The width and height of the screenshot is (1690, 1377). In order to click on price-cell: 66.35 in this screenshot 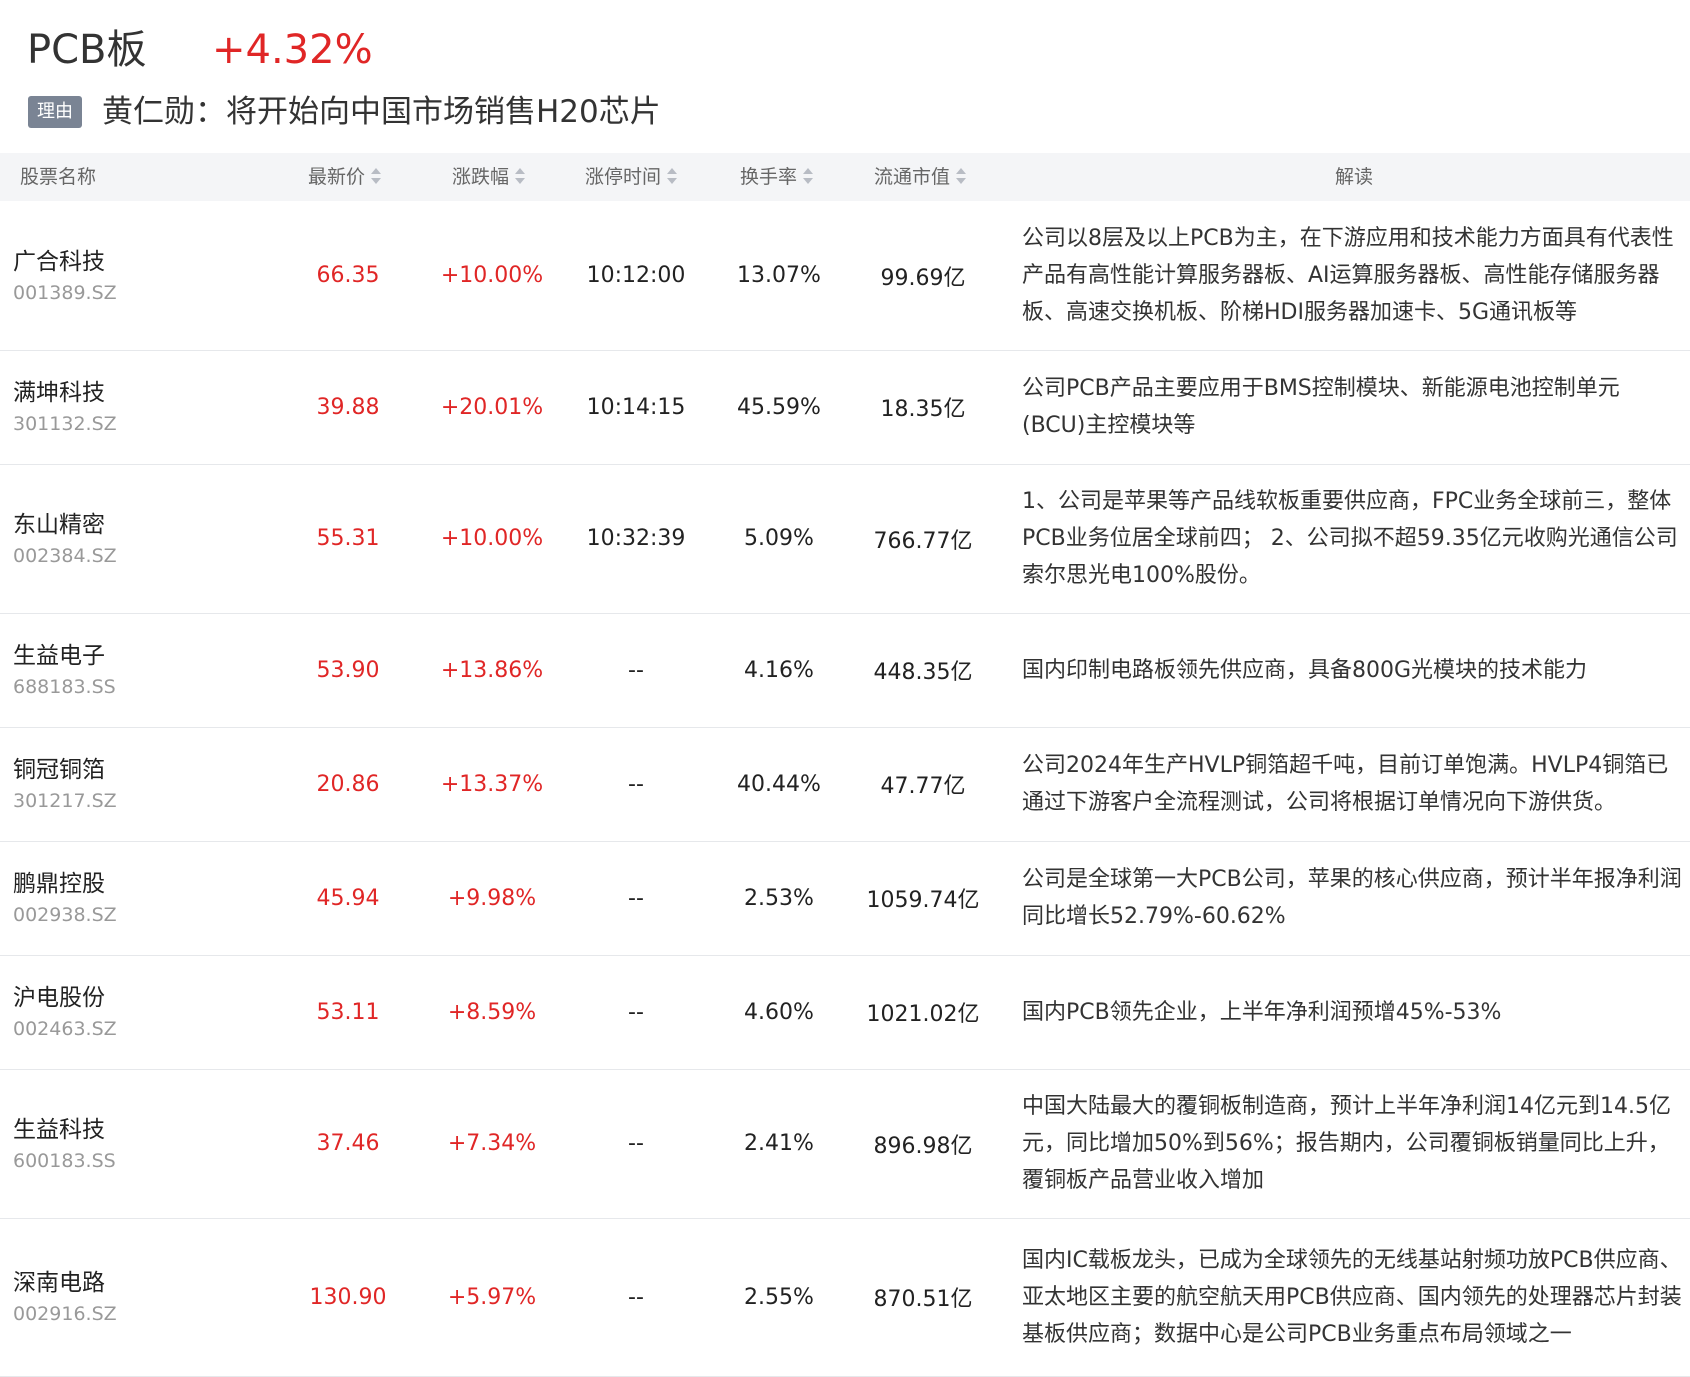, I will do `click(348, 275)`.